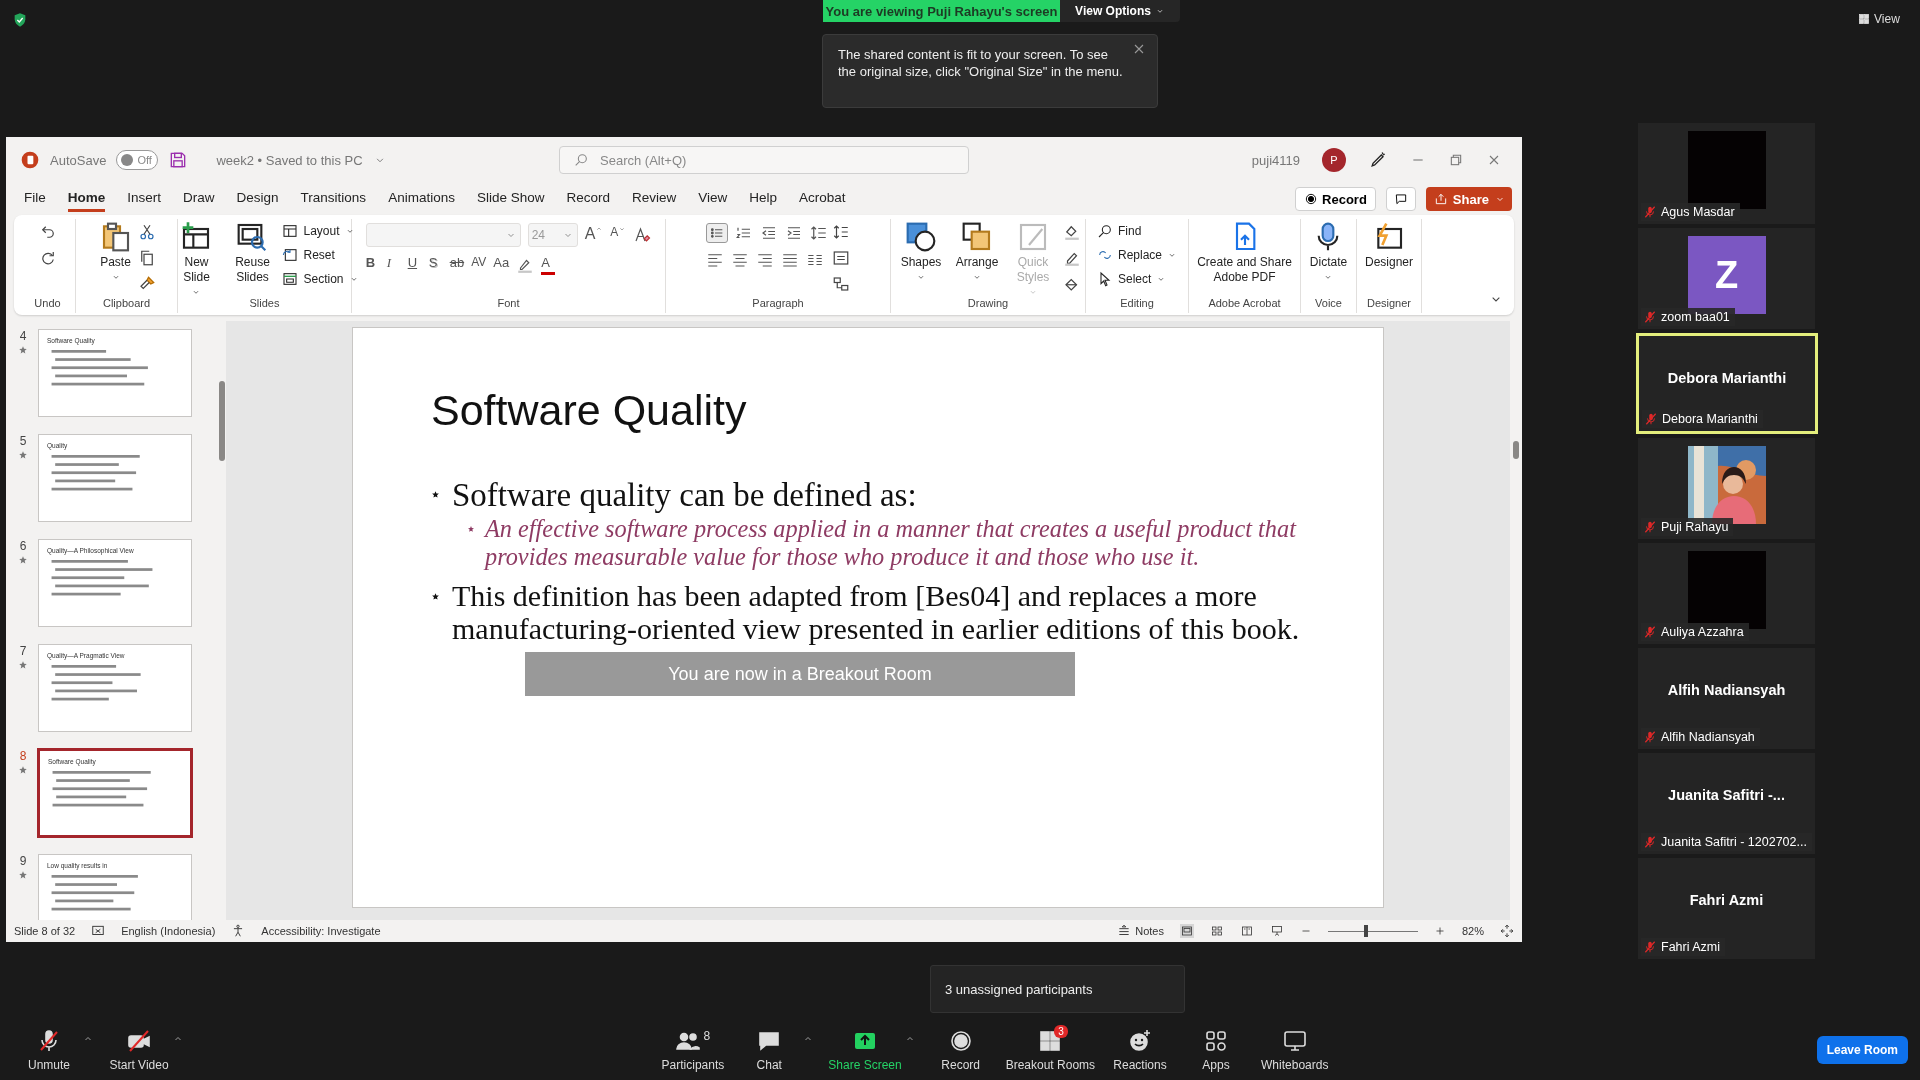 The width and height of the screenshot is (1920, 1080). Describe the element at coordinates (763, 199) in the screenshot. I see `menu-tab: Help` at that location.